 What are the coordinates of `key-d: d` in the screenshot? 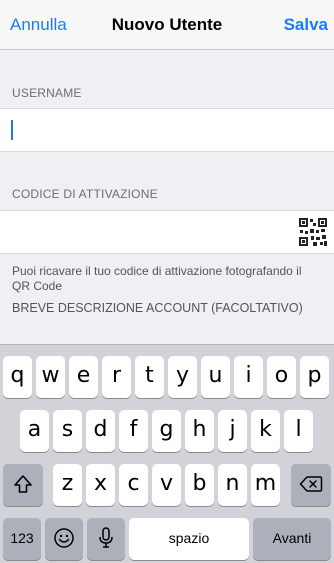 It's located at (100, 431).